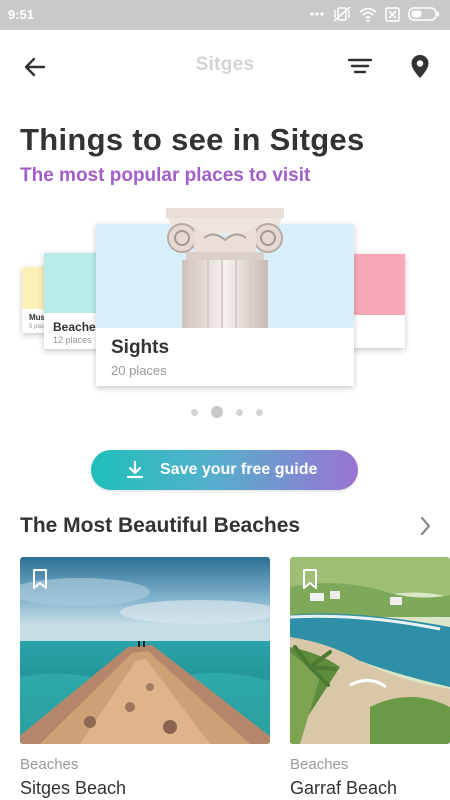 The width and height of the screenshot is (450, 800). I want to click on back-arrow-icon, so click(35, 67).